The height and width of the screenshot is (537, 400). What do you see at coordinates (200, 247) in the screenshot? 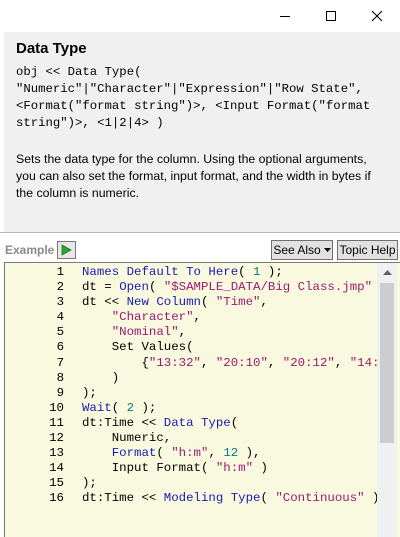
I see `example-toolbar: Example See Also Topic Help` at bounding box center [200, 247].